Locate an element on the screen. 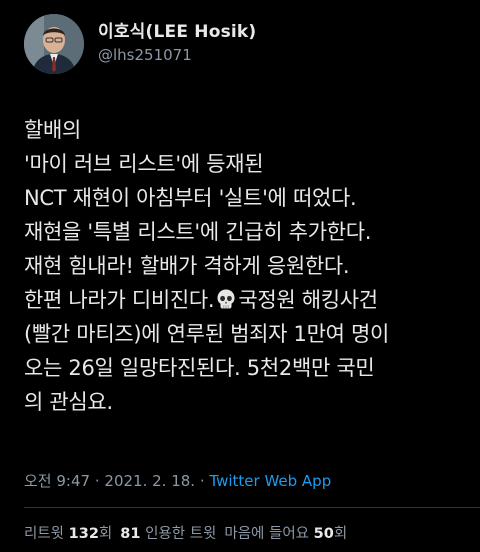  tweet-line-part: 국정원 해킹사건 is located at coordinates (308, 300).